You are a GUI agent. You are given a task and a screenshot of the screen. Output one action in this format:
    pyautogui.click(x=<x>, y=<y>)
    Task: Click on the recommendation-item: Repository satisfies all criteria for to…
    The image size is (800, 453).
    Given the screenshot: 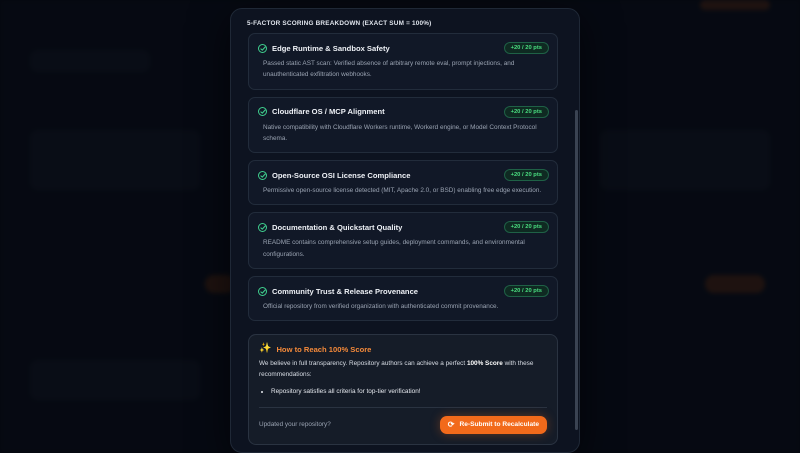 What is the action you would take?
    pyautogui.click(x=409, y=392)
    